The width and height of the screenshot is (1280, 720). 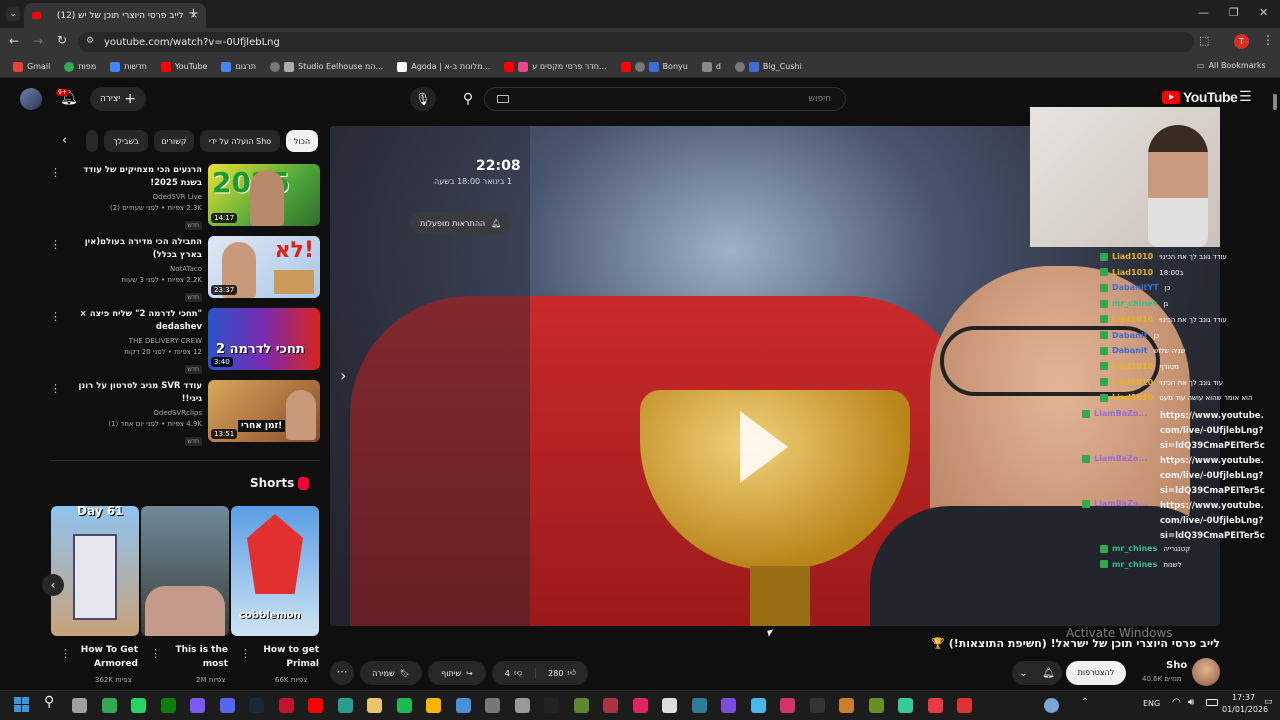 What do you see at coordinates (90, 41) in the screenshot?
I see `site-info-icon: ⚙` at bounding box center [90, 41].